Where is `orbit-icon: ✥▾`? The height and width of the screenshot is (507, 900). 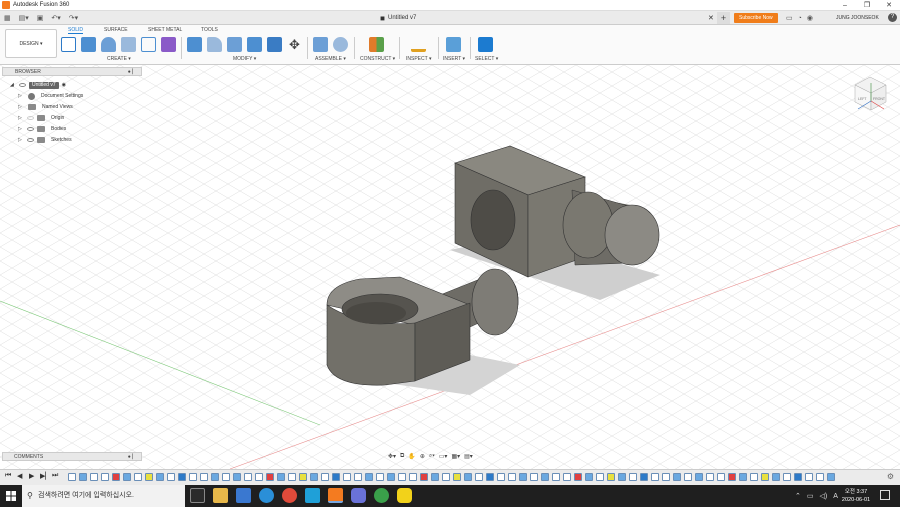 orbit-icon: ✥▾ is located at coordinates (392, 456).